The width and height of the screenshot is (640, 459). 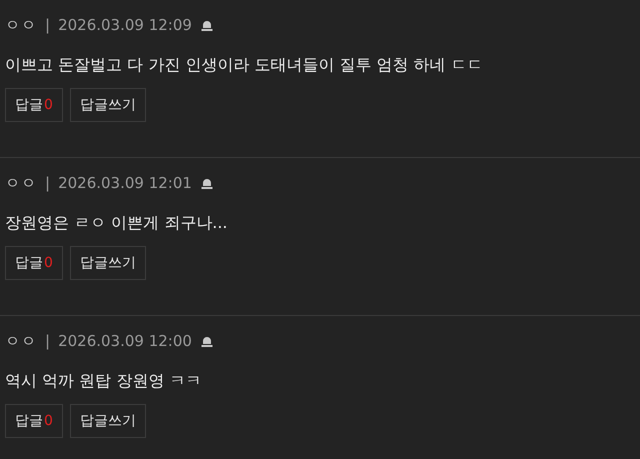 I want to click on comment-text: 이쁘고 돈잘벌고 다 가진 인생이라 도태녀들이 질투 엄청 하네 ㄷㄷ, so click(x=244, y=65).